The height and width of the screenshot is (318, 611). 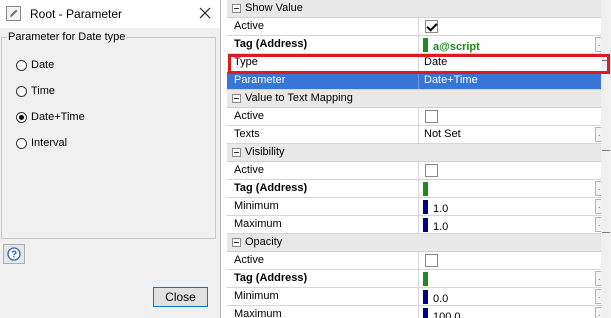 I want to click on row-mapping-active: Active, so click(x=419, y=117).